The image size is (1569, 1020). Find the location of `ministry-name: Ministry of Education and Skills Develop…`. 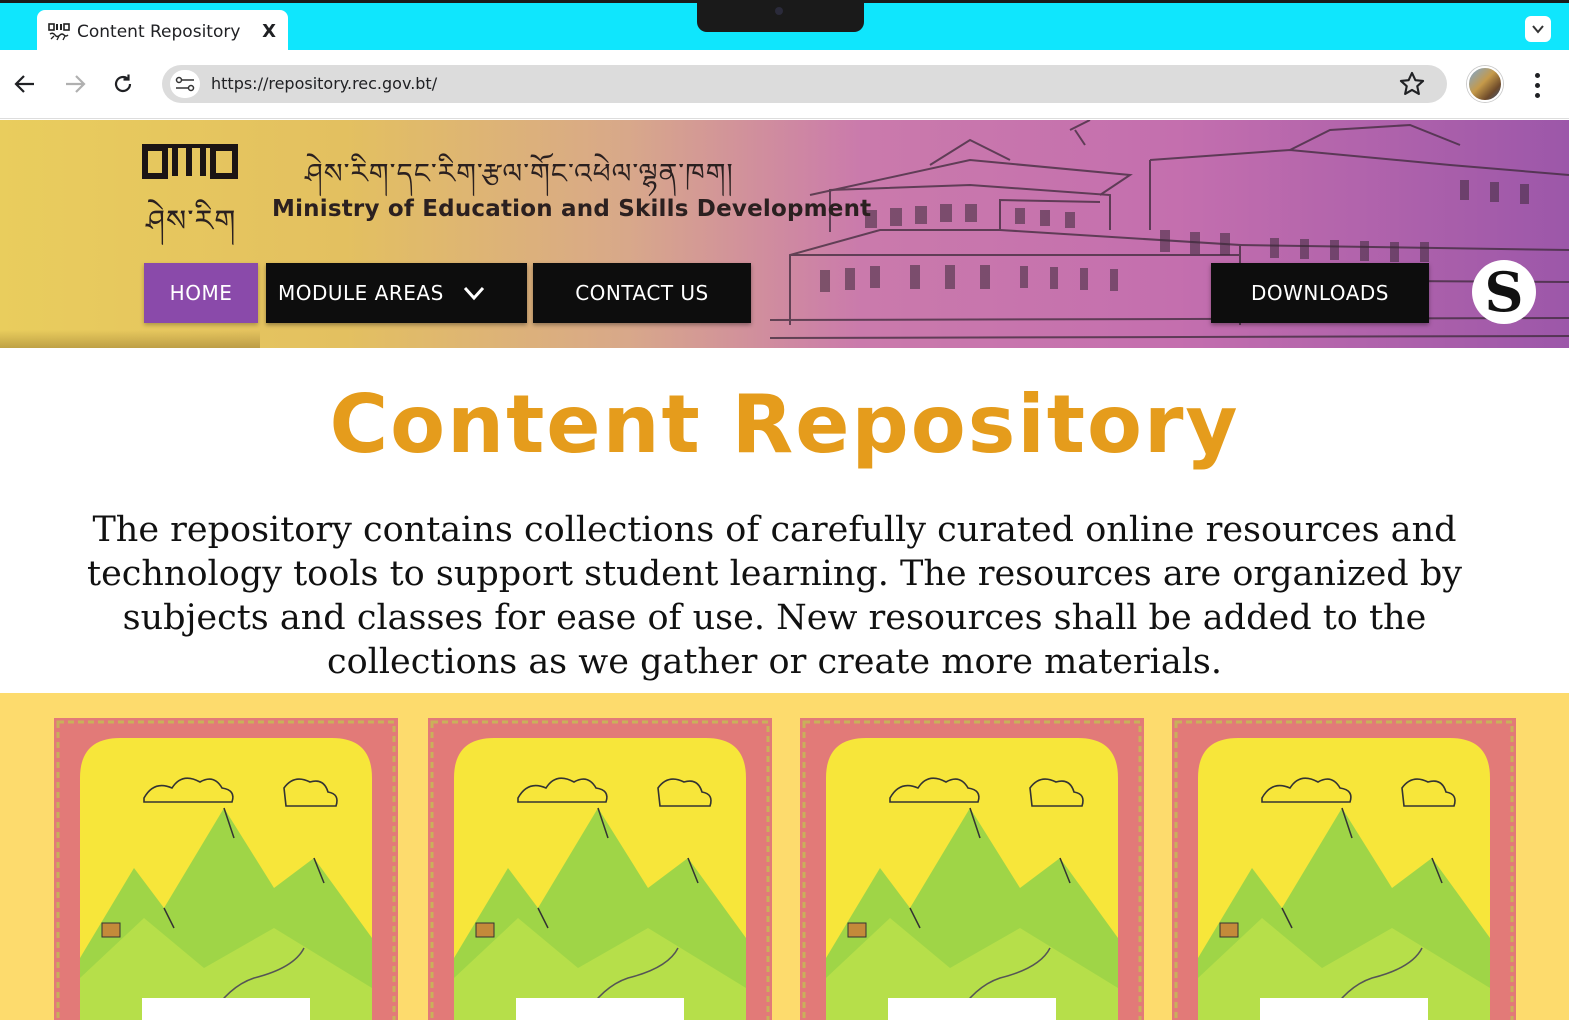

ministry-name: Ministry of Education and Skills Develop… is located at coordinates (572, 209).